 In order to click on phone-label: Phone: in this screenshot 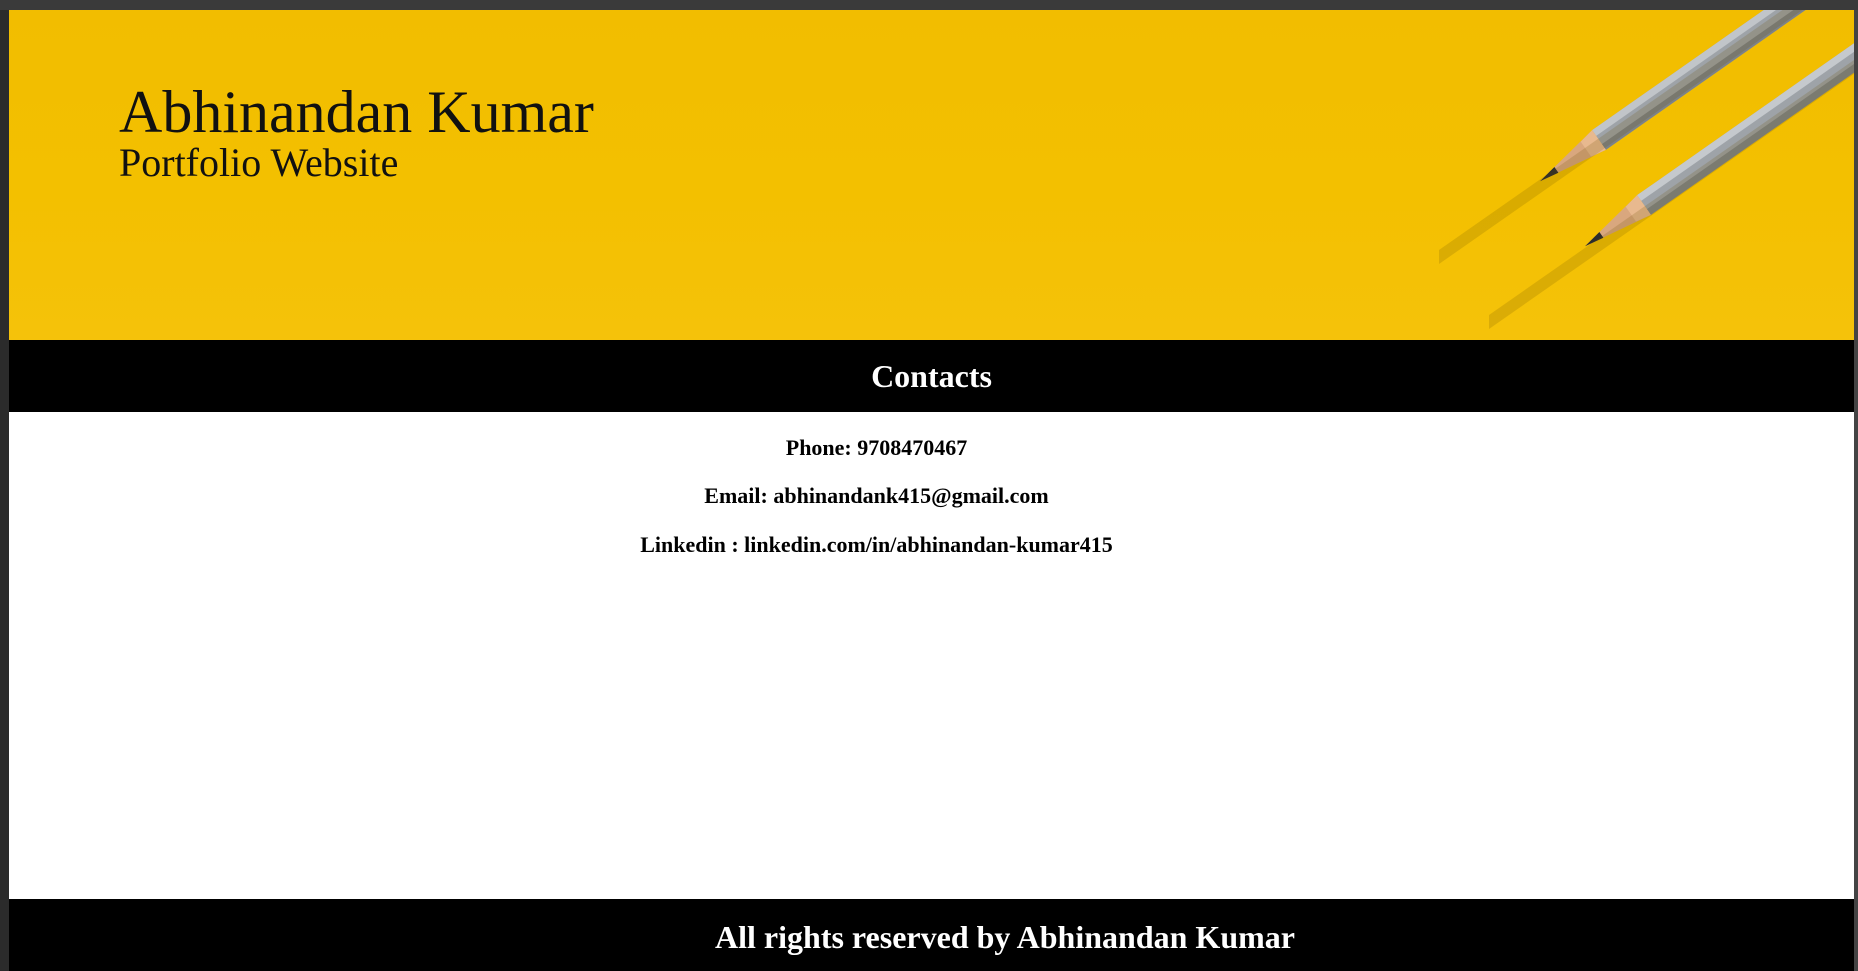, I will do `click(818, 447)`.